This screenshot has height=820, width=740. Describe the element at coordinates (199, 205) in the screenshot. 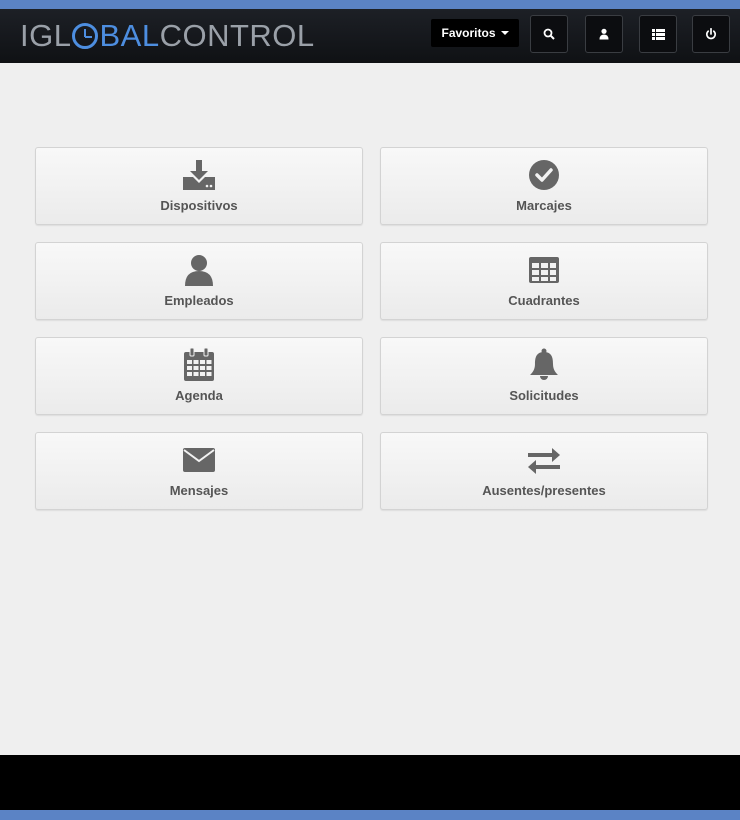

I see `tile-label: Dispositivos` at that location.